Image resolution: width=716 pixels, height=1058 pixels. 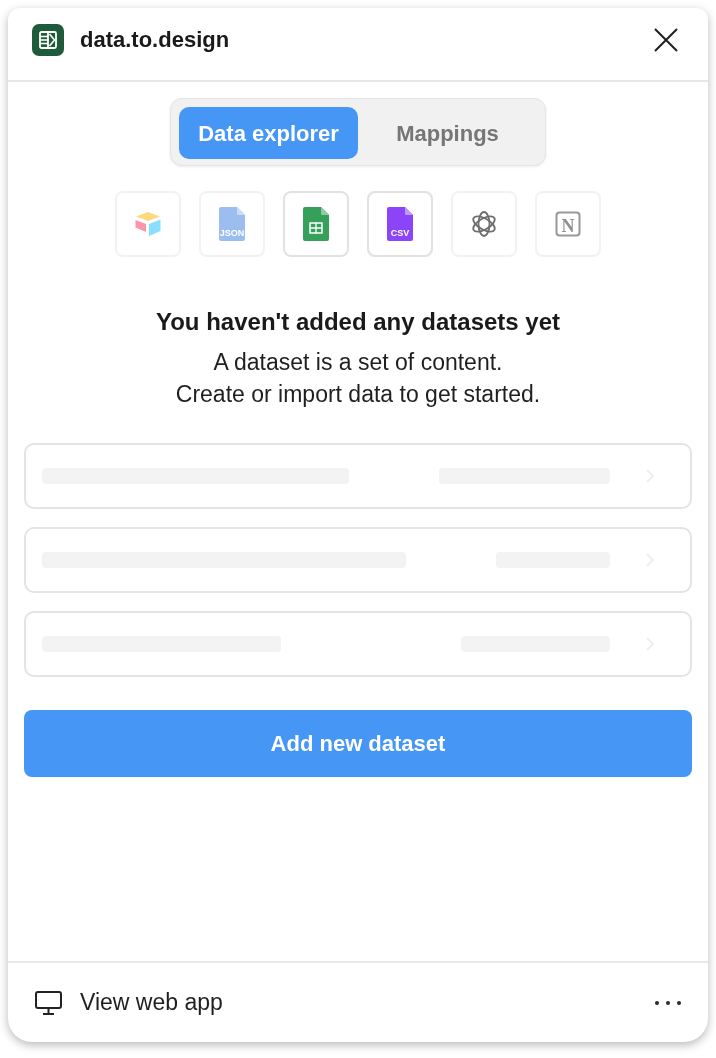 What do you see at coordinates (48, 1002) in the screenshot?
I see `monitor-icon` at bounding box center [48, 1002].